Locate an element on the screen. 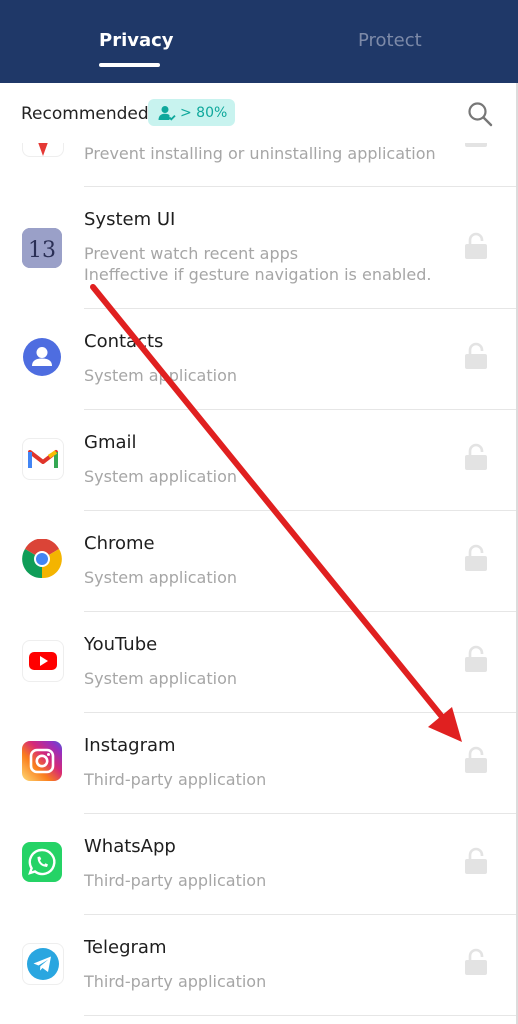 Image resolution: width=518 pixels, height=1024 pixels. system-ui-icon: 13 is located at coordinates (42, 248).